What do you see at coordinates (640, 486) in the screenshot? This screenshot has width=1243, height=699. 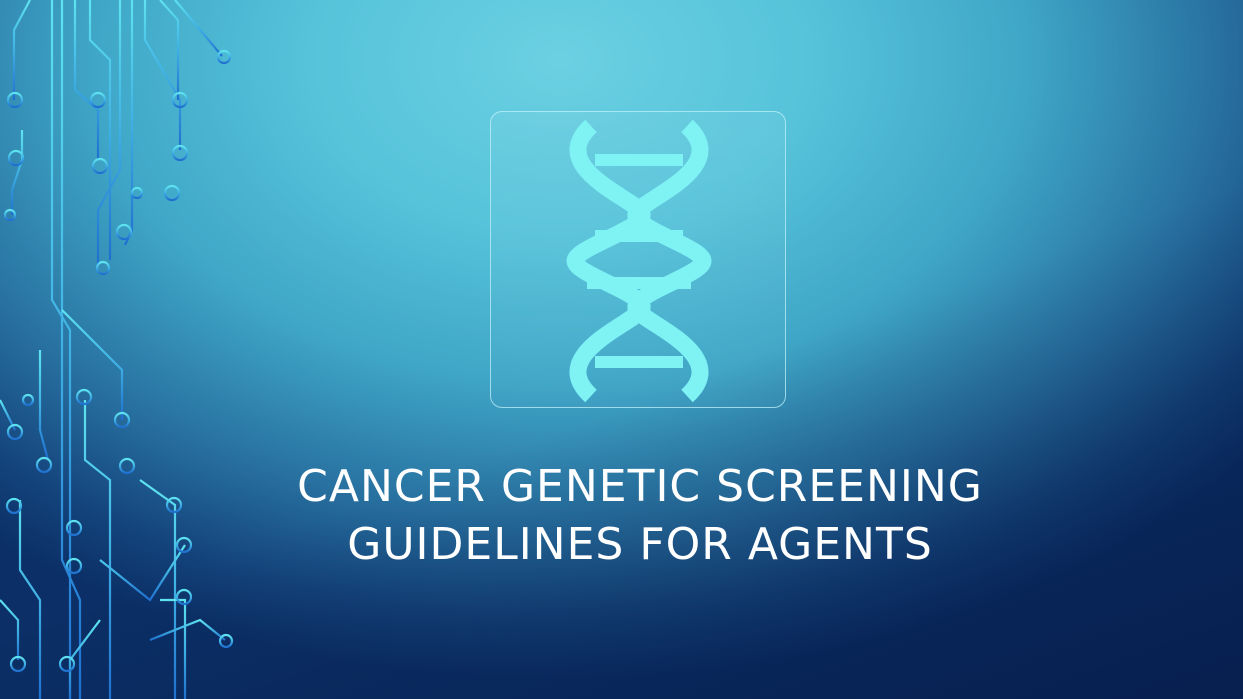 I see `title-line-1: CANCER GENETIC SCREENING` at bounding box center [640, 486].